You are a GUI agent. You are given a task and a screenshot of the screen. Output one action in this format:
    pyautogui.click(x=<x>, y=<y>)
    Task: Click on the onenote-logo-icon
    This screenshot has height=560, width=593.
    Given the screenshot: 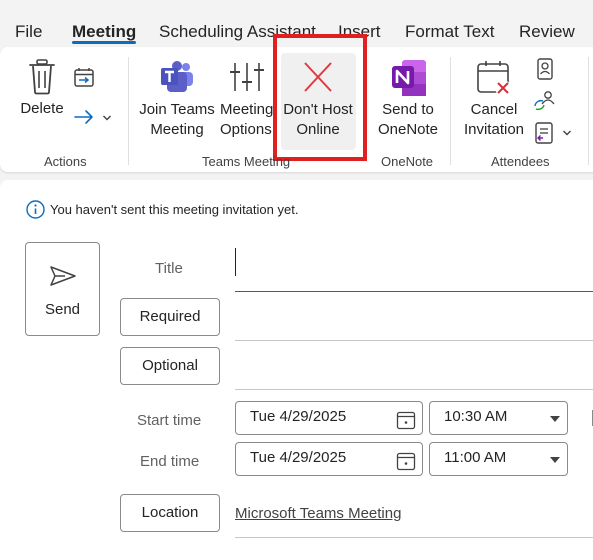 What is the action you would take?
    pyautogui.click(x=409, y=78)
    